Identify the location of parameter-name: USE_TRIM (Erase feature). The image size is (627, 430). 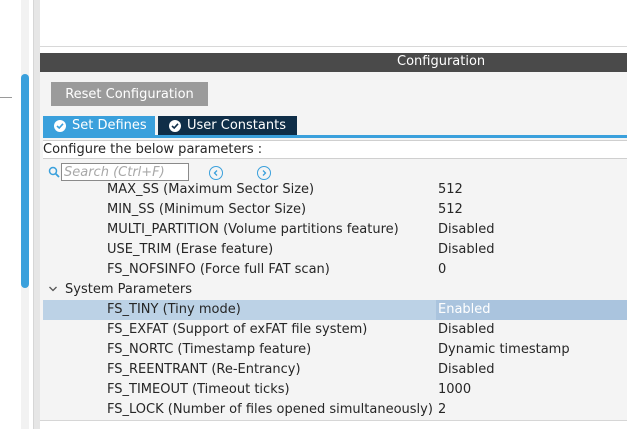
(190, 249).